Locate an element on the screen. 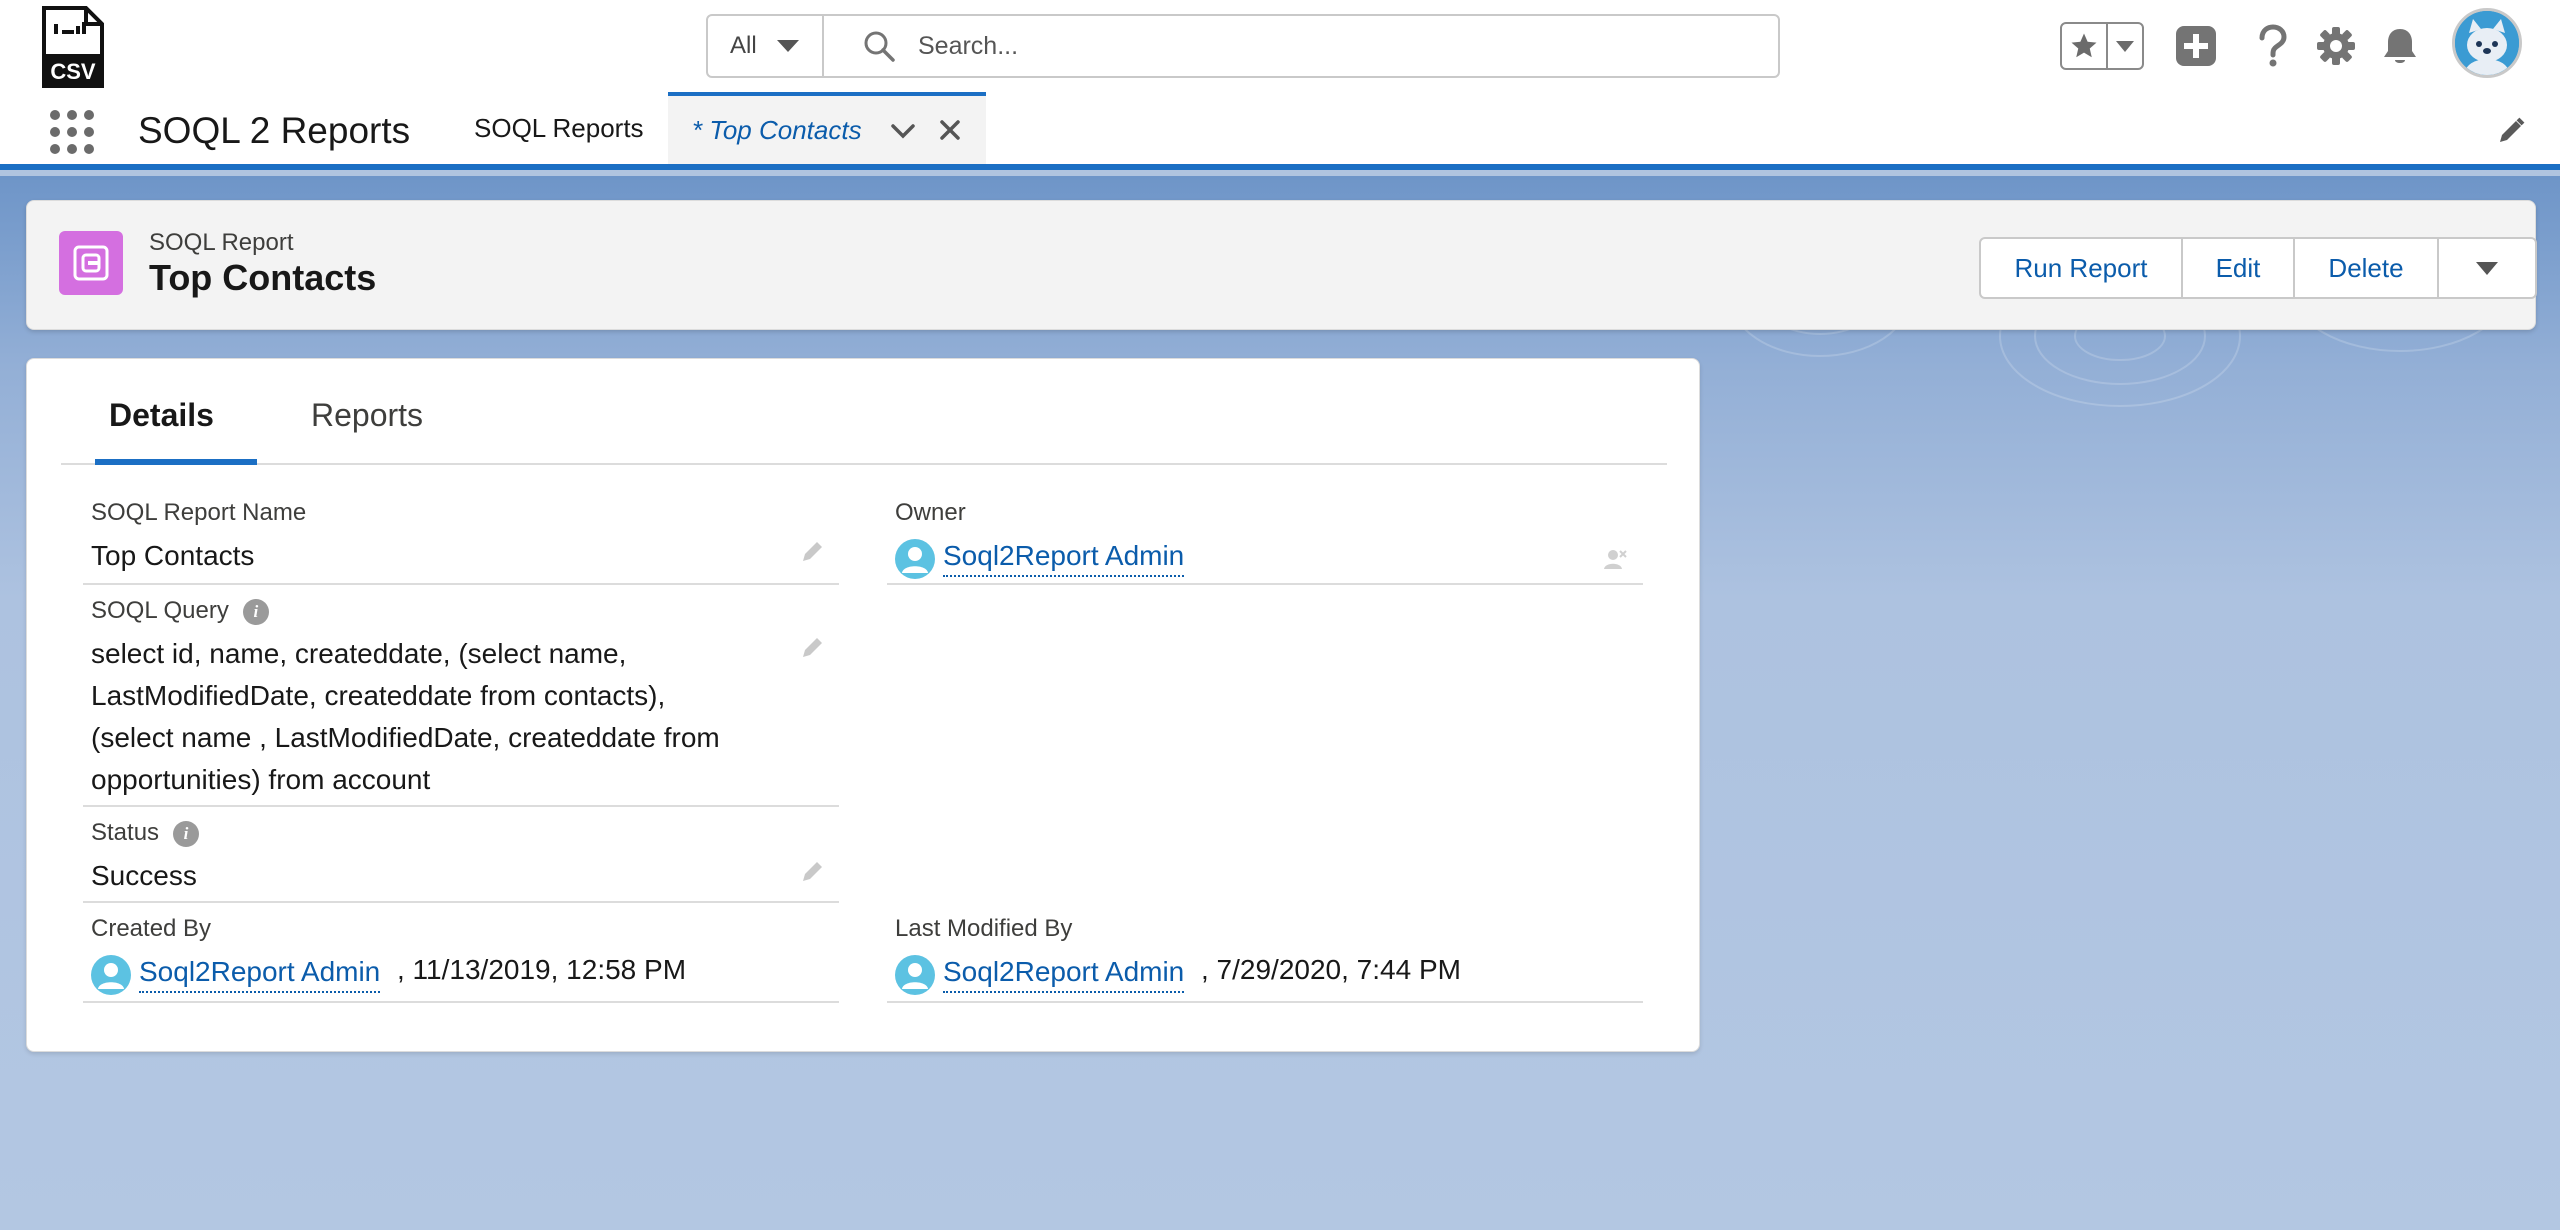 This screenshot has width=2560, height=1230. tab-details: Details is located at coordinates (161, 415).